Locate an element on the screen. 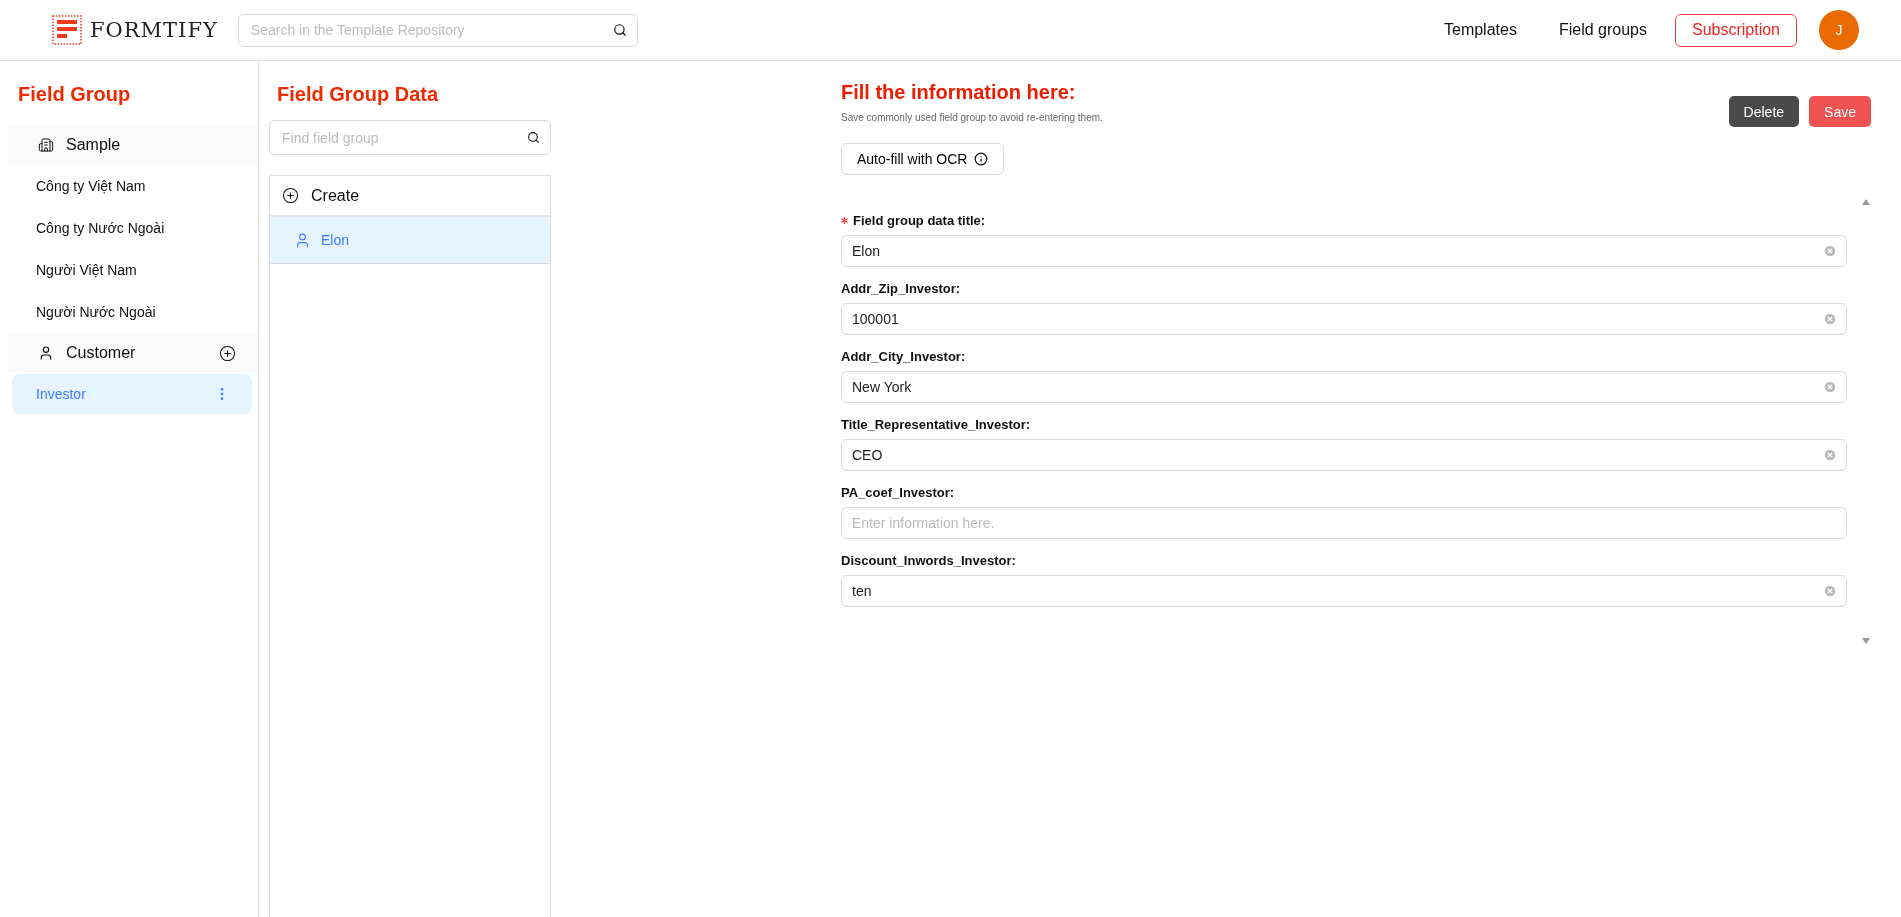 The image size is (1901, 917). group-header: Sample is located at coordinates (133, 145).